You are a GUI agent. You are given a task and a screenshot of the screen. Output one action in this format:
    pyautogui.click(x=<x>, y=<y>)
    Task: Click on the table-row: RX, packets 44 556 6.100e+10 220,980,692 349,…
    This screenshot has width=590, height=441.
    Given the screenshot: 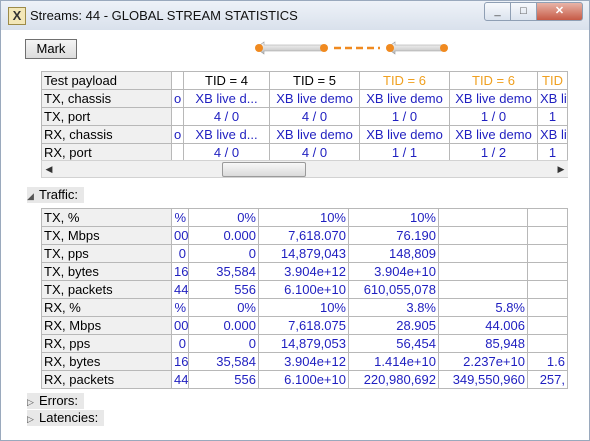 What is the action you would take?
    pyautogui.click(x=304, y=379)
    